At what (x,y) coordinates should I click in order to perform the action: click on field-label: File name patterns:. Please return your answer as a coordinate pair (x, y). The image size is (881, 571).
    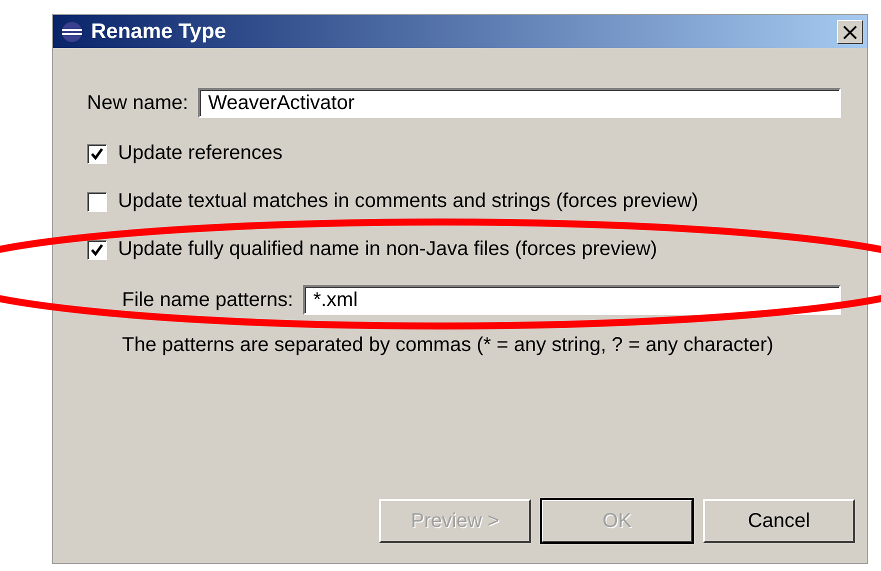
    Looking at the image, I should click on (208, 300).